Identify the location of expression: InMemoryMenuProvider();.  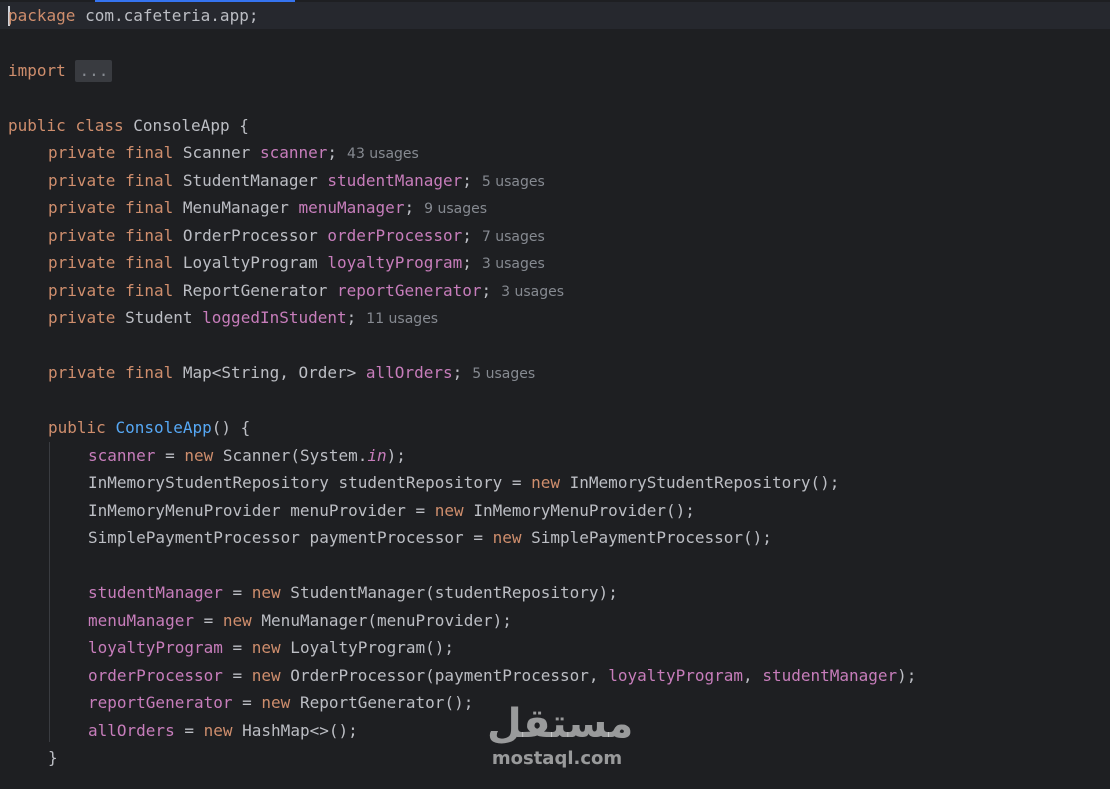
(579, 510).